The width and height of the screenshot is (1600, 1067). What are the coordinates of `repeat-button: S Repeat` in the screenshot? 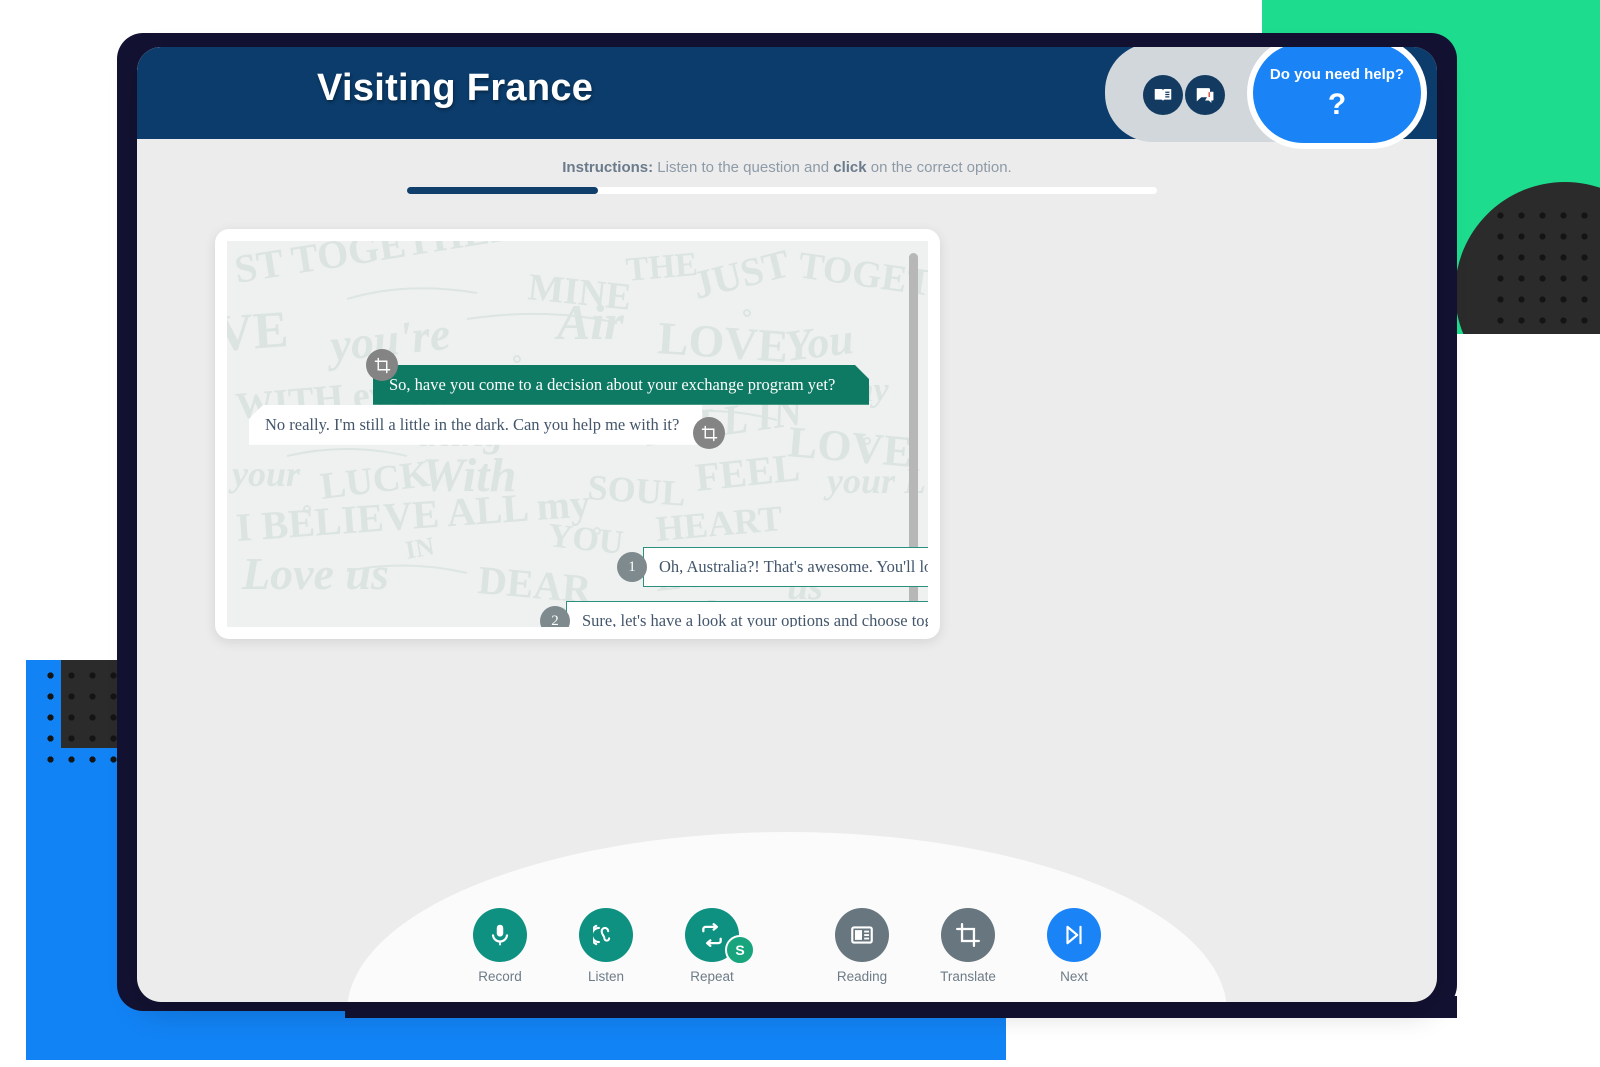 It's located at (713, 946).